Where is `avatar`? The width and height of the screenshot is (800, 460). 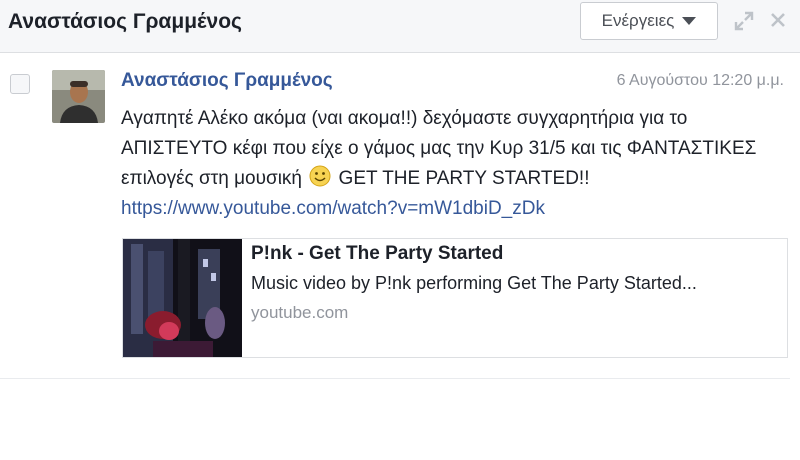 avatar is located at coordinates (78, 96).